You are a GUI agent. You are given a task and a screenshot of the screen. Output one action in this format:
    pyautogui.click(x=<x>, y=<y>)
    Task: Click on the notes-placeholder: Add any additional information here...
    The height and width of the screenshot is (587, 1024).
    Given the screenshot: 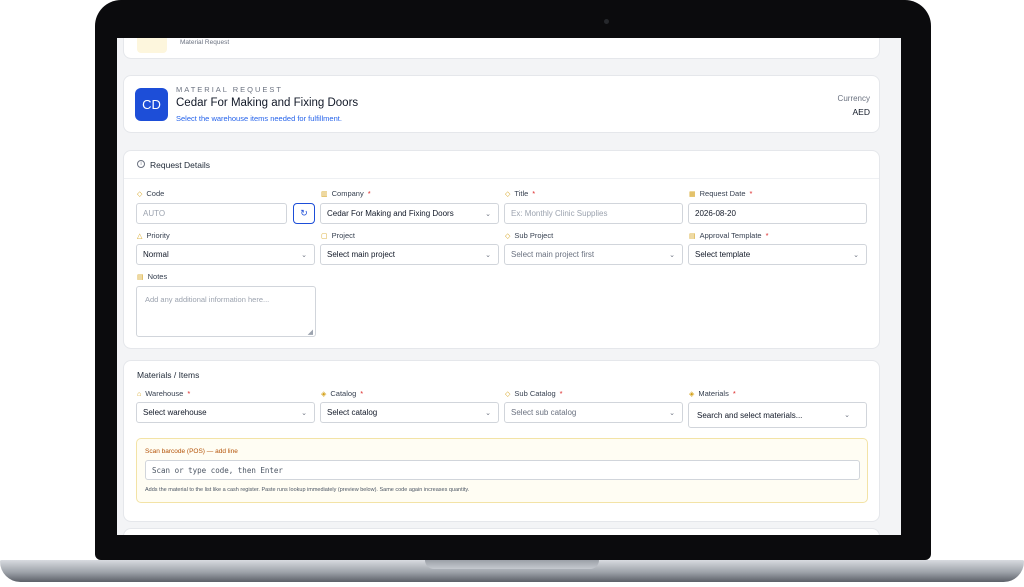 What is the action you would take?
    pyautogui.click(x=207, y=299)
    